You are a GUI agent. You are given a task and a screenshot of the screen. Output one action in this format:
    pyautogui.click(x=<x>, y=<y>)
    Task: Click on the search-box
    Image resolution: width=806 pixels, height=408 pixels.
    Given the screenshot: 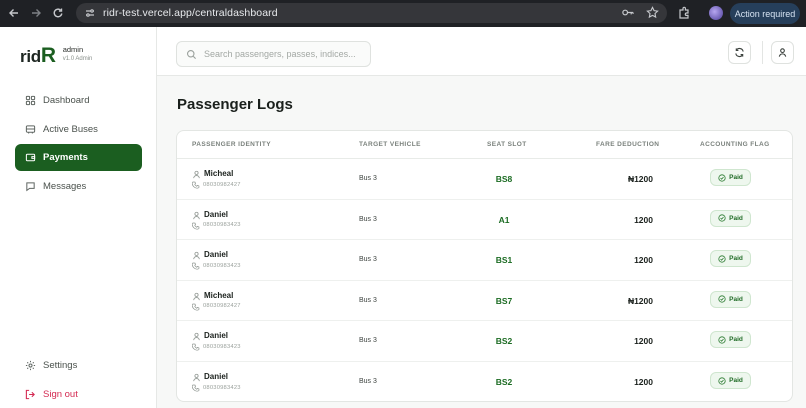 What is the action you would take?
    pyautogui.click(x=273, y=54)
    